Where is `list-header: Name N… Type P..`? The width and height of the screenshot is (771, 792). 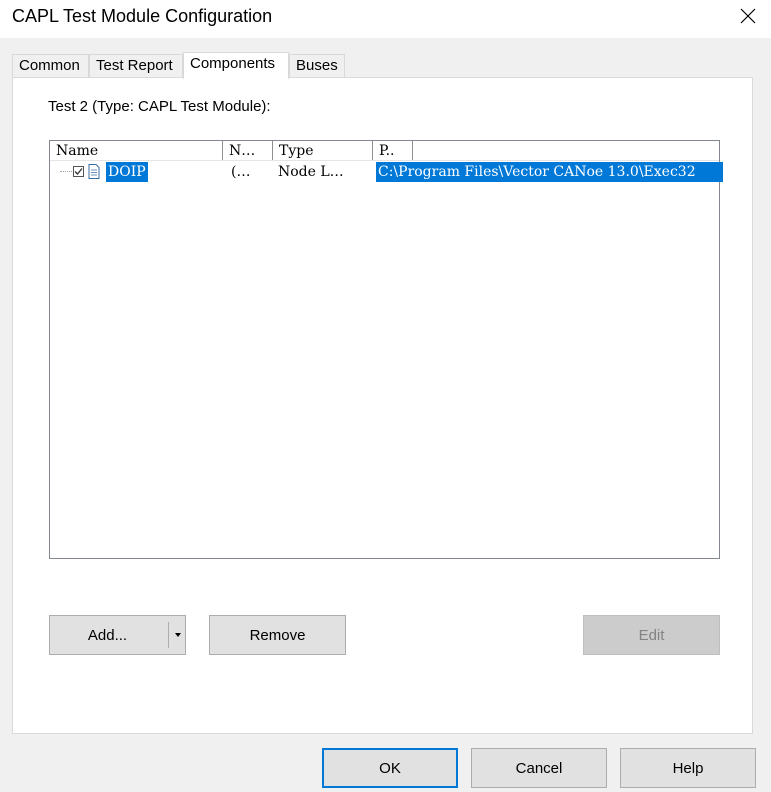
list-header: Name N… Type P.. is located at coordinates (384, 151).